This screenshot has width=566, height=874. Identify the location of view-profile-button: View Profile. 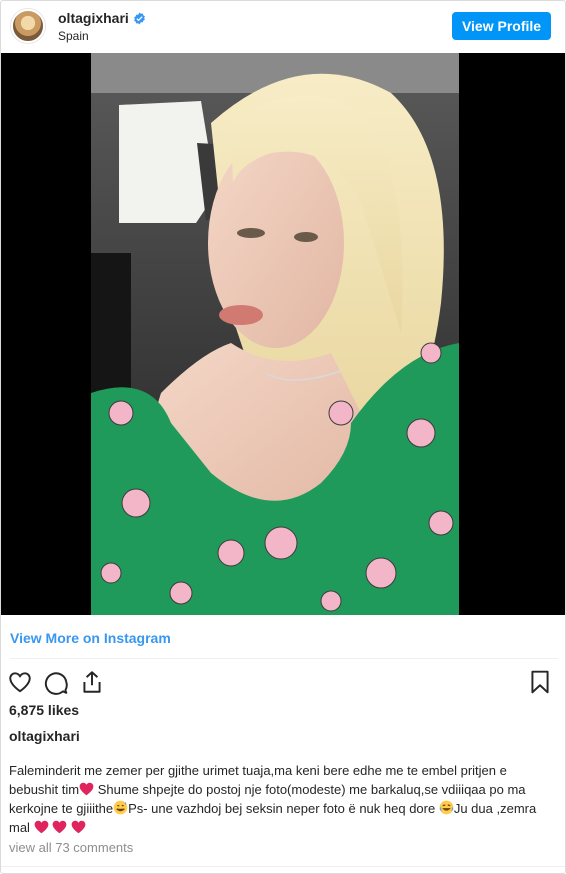
(501, 26).